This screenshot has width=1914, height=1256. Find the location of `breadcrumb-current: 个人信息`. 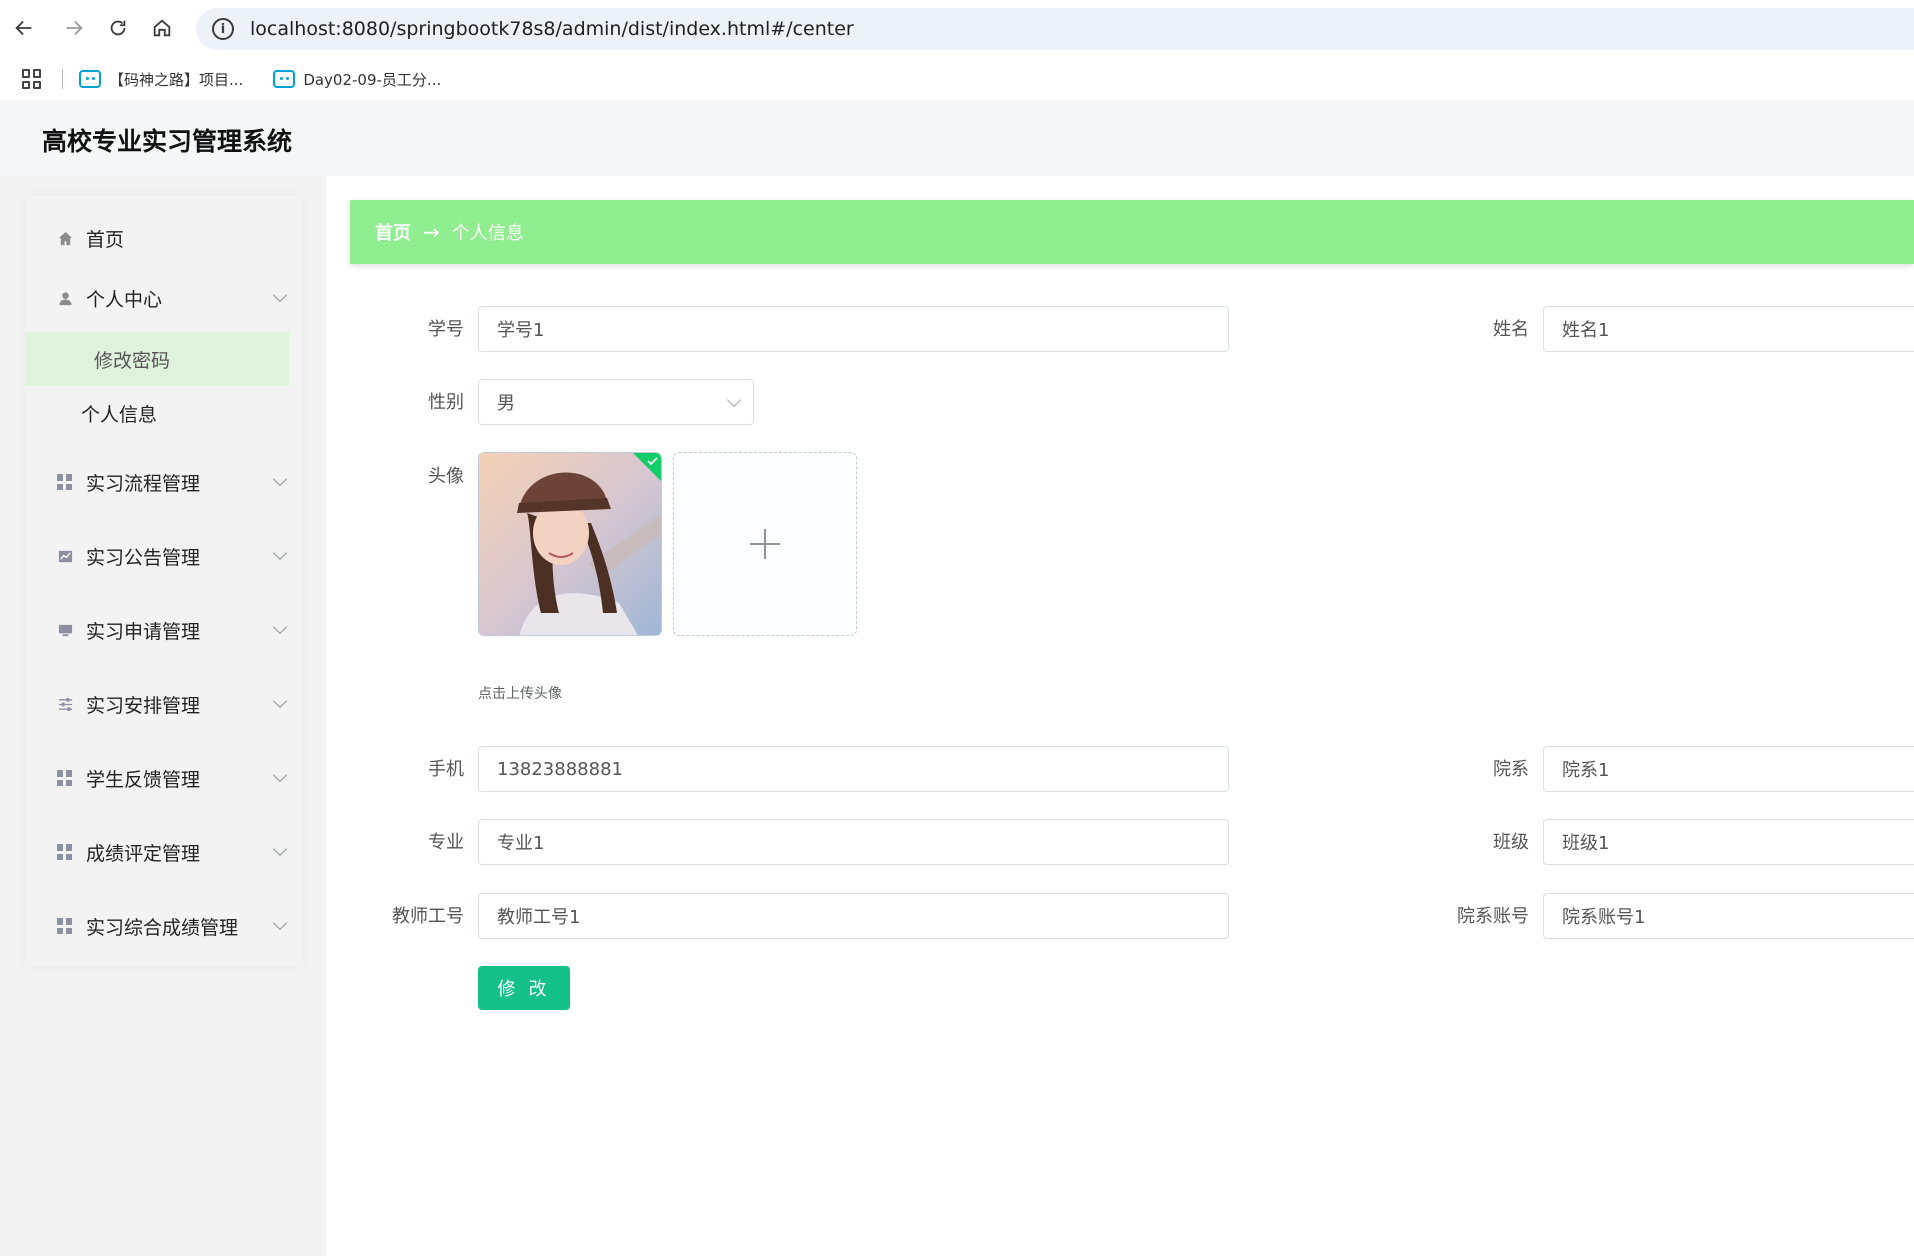

breadcrumb-current: 个人信息 is located at coordinates (487, 233).